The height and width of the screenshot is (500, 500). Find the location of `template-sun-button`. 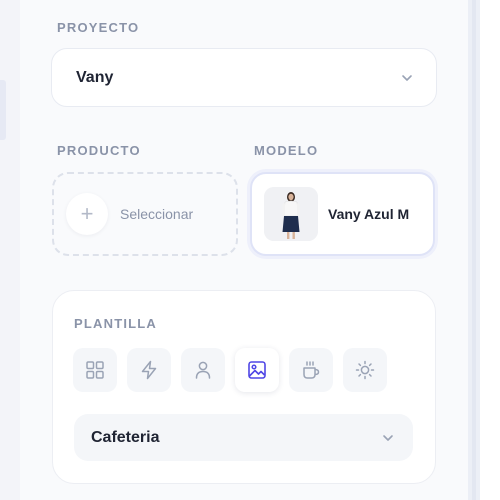

template-sun-button is located at coordinates (365, 370).